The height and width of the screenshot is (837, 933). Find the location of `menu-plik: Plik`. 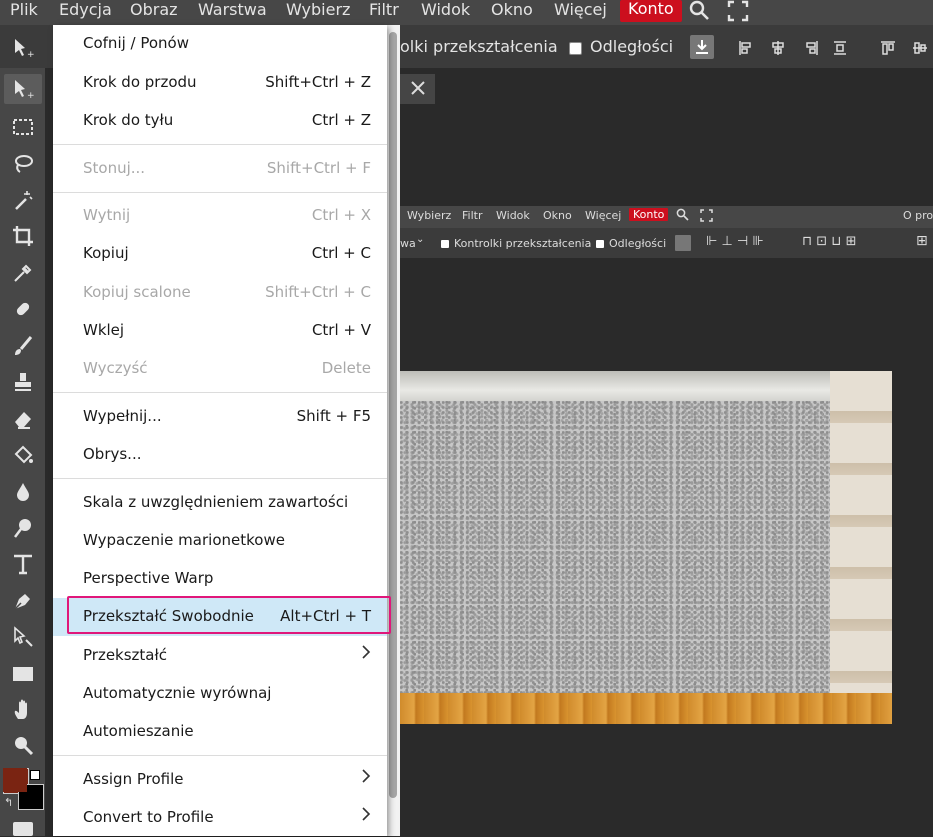

menu-plik: Plik is located at coordinates (24, 12).